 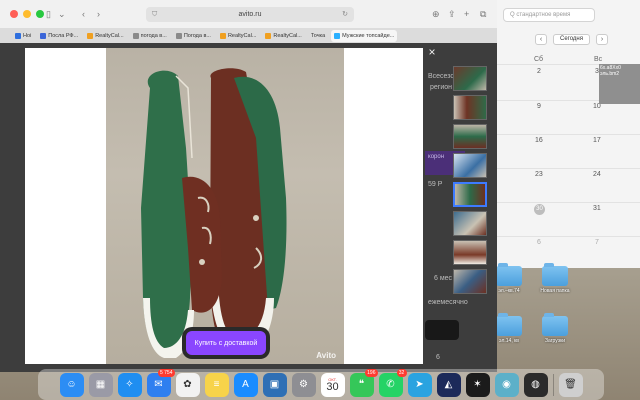 I want to click on app-15-icon: ✶, so click(x=477, y=384).